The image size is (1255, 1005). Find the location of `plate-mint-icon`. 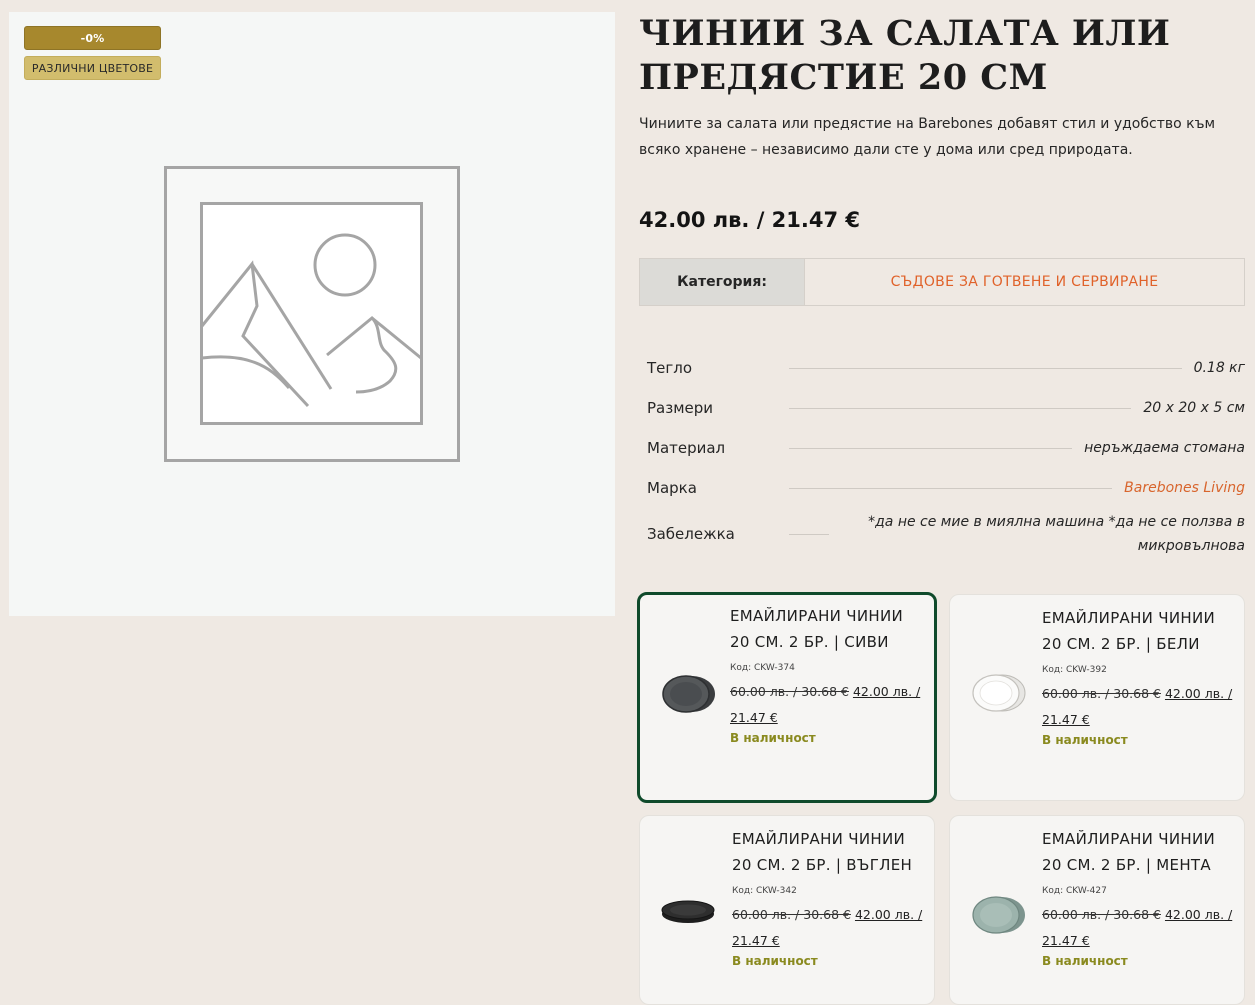

plate-mint-icon is located at coordinates (998, 915).